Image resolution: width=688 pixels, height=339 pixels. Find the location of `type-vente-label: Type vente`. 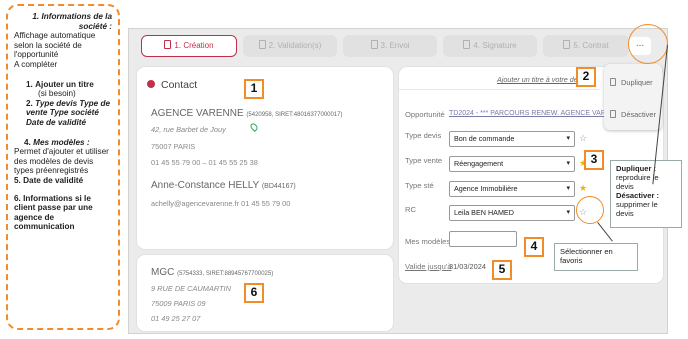

type-vente-label: Type vente is located at coordinates (424, 160).